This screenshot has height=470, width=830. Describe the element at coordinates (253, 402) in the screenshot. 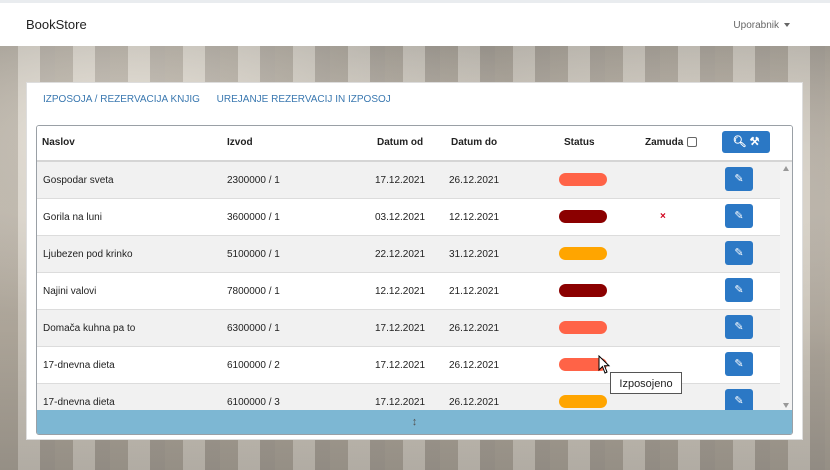

I see `cell-copy: 6100000 / 3` at that location.